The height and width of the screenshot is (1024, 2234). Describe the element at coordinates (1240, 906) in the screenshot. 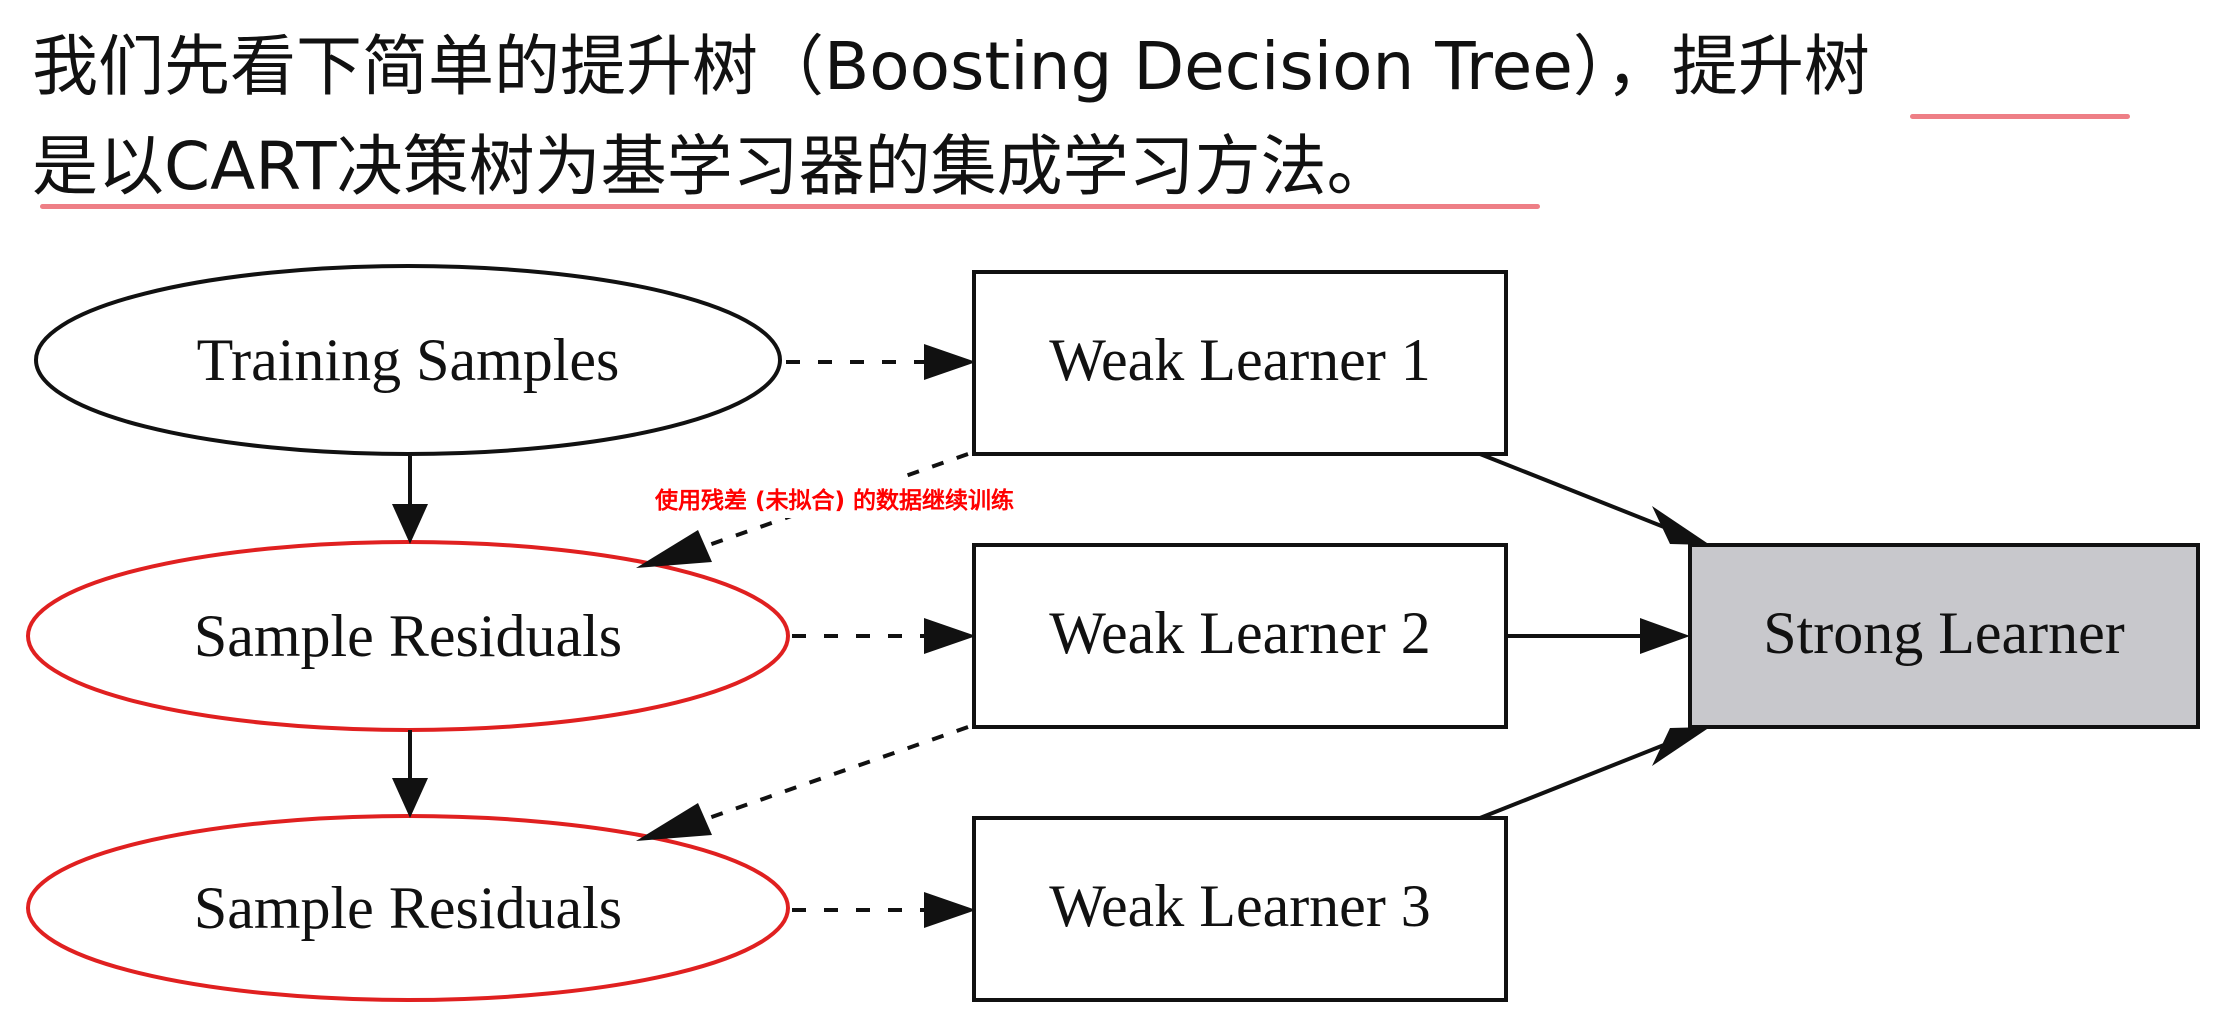

I see `node-weak-learner-3-label: Weak Learner 3` at that location.